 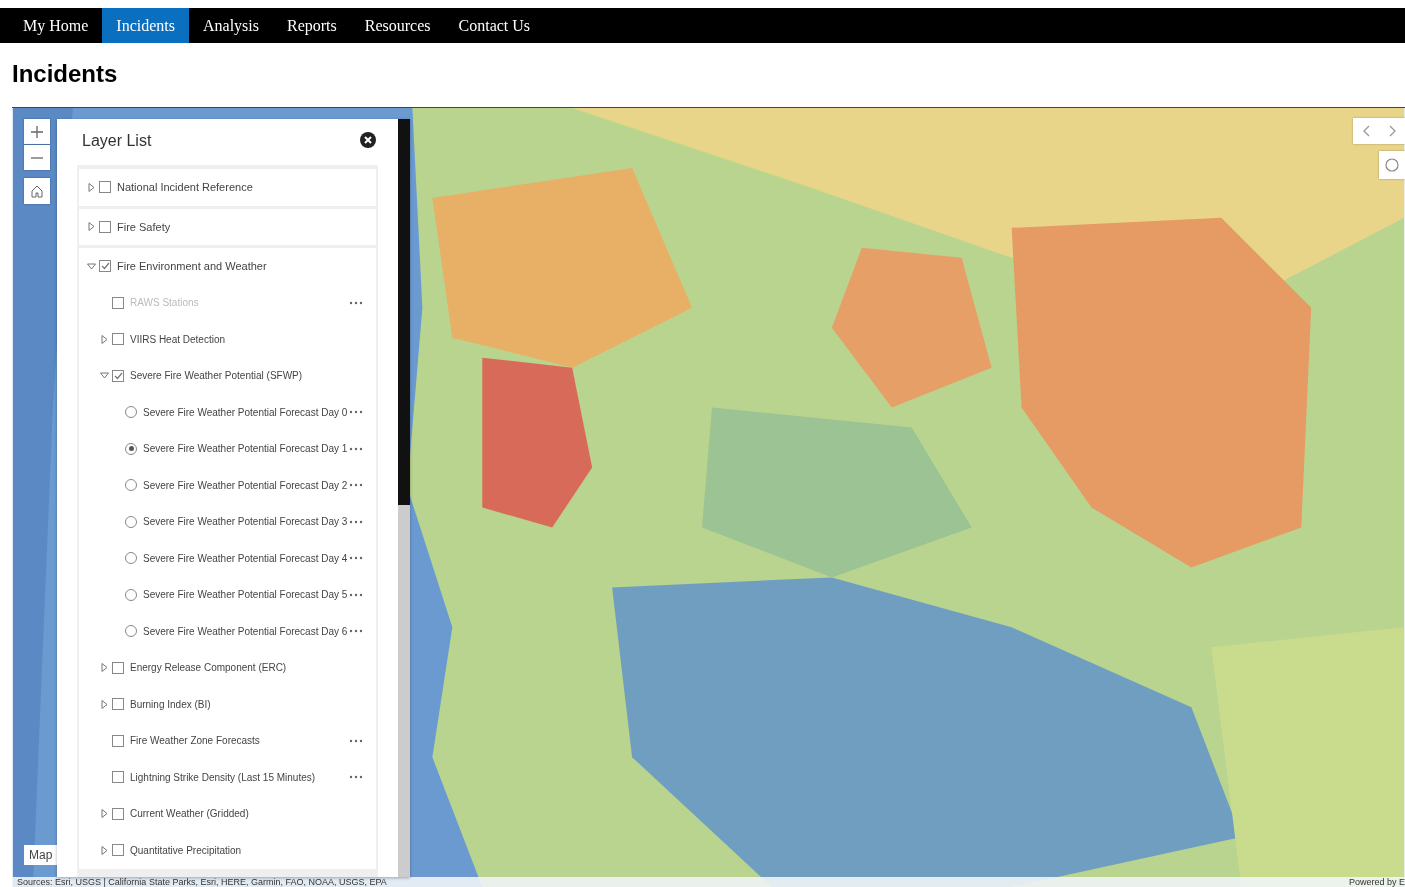 I want to click on close-icon, so click(x=368, y=140).